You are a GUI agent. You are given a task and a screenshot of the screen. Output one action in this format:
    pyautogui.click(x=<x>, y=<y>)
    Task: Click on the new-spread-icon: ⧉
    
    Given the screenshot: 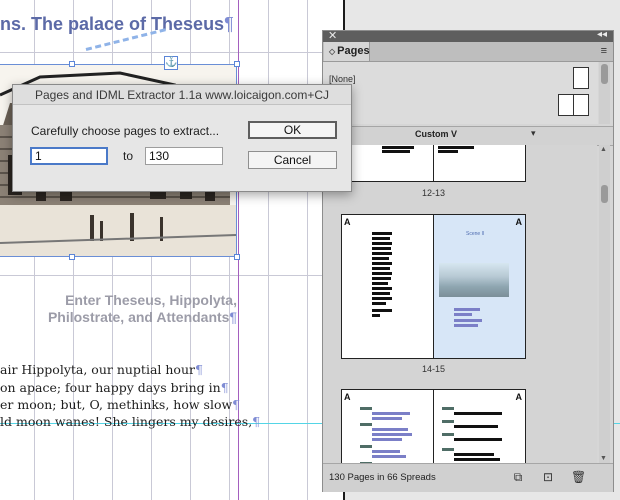 What is the action you would take?
    pyautogui.click(x=518, y=477)
    